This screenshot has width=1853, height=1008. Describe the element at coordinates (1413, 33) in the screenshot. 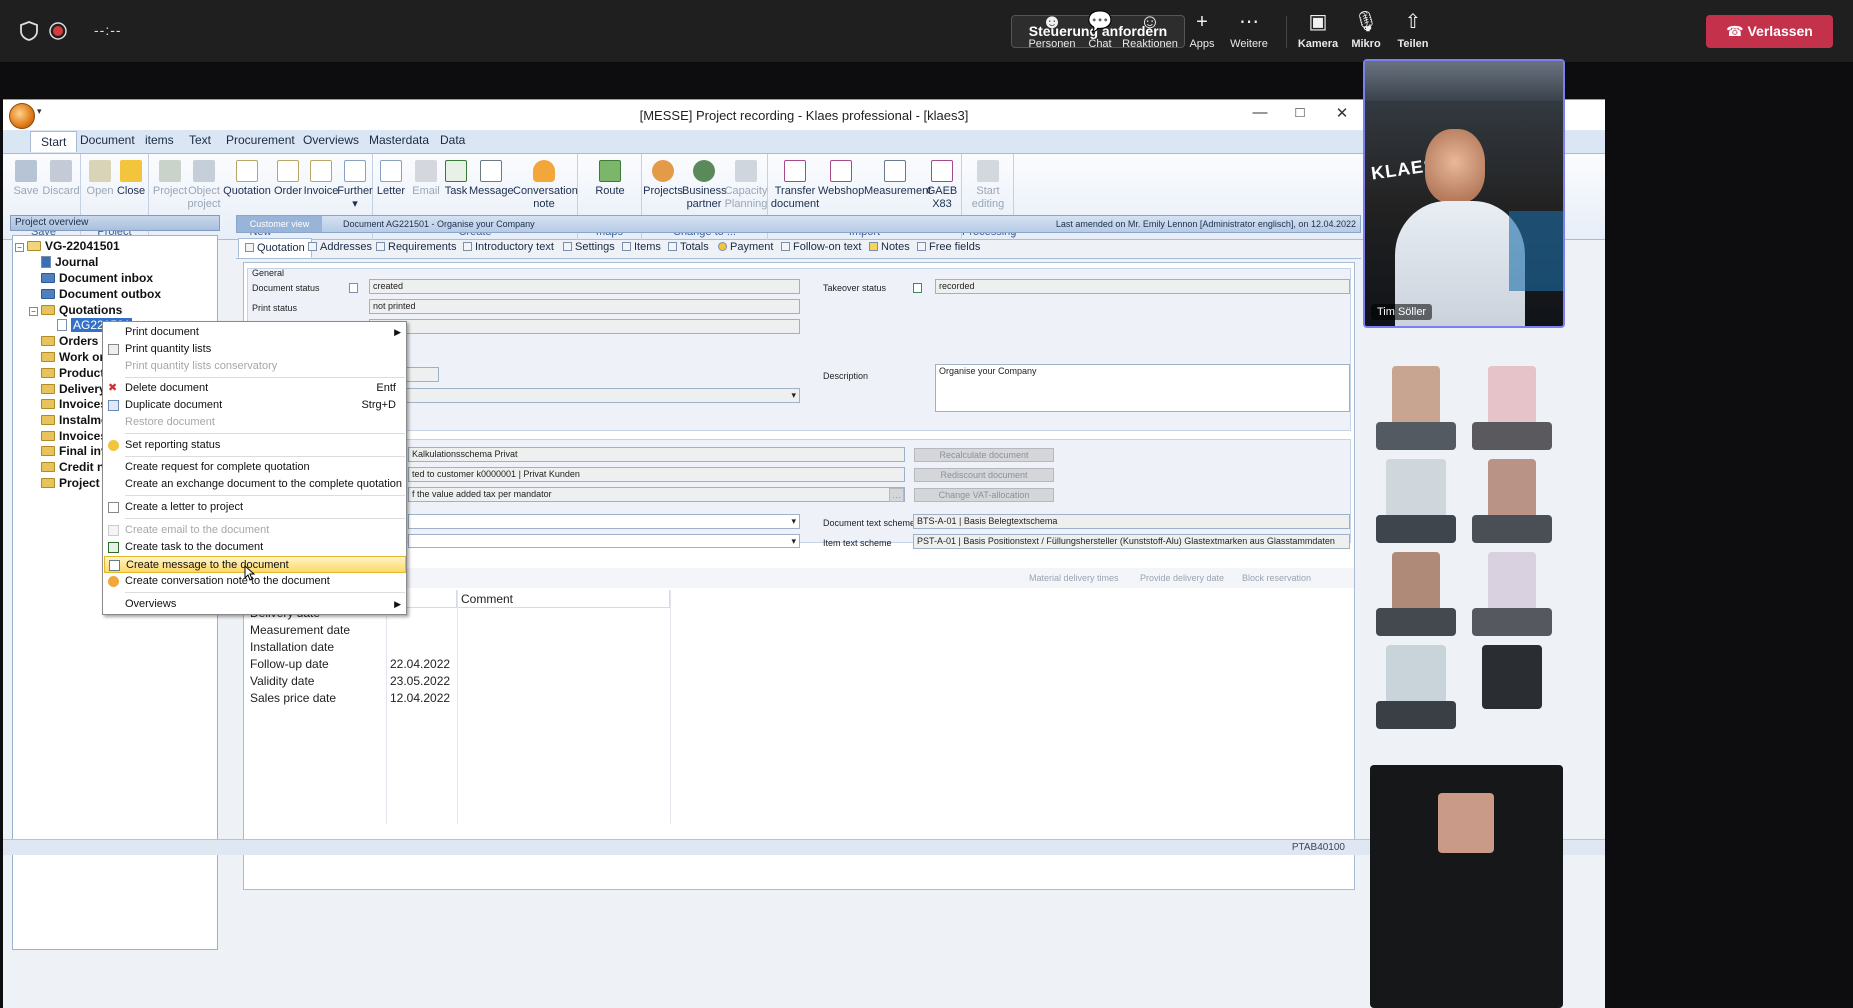

I see `share-button: ⇧ Teilen` at that location.